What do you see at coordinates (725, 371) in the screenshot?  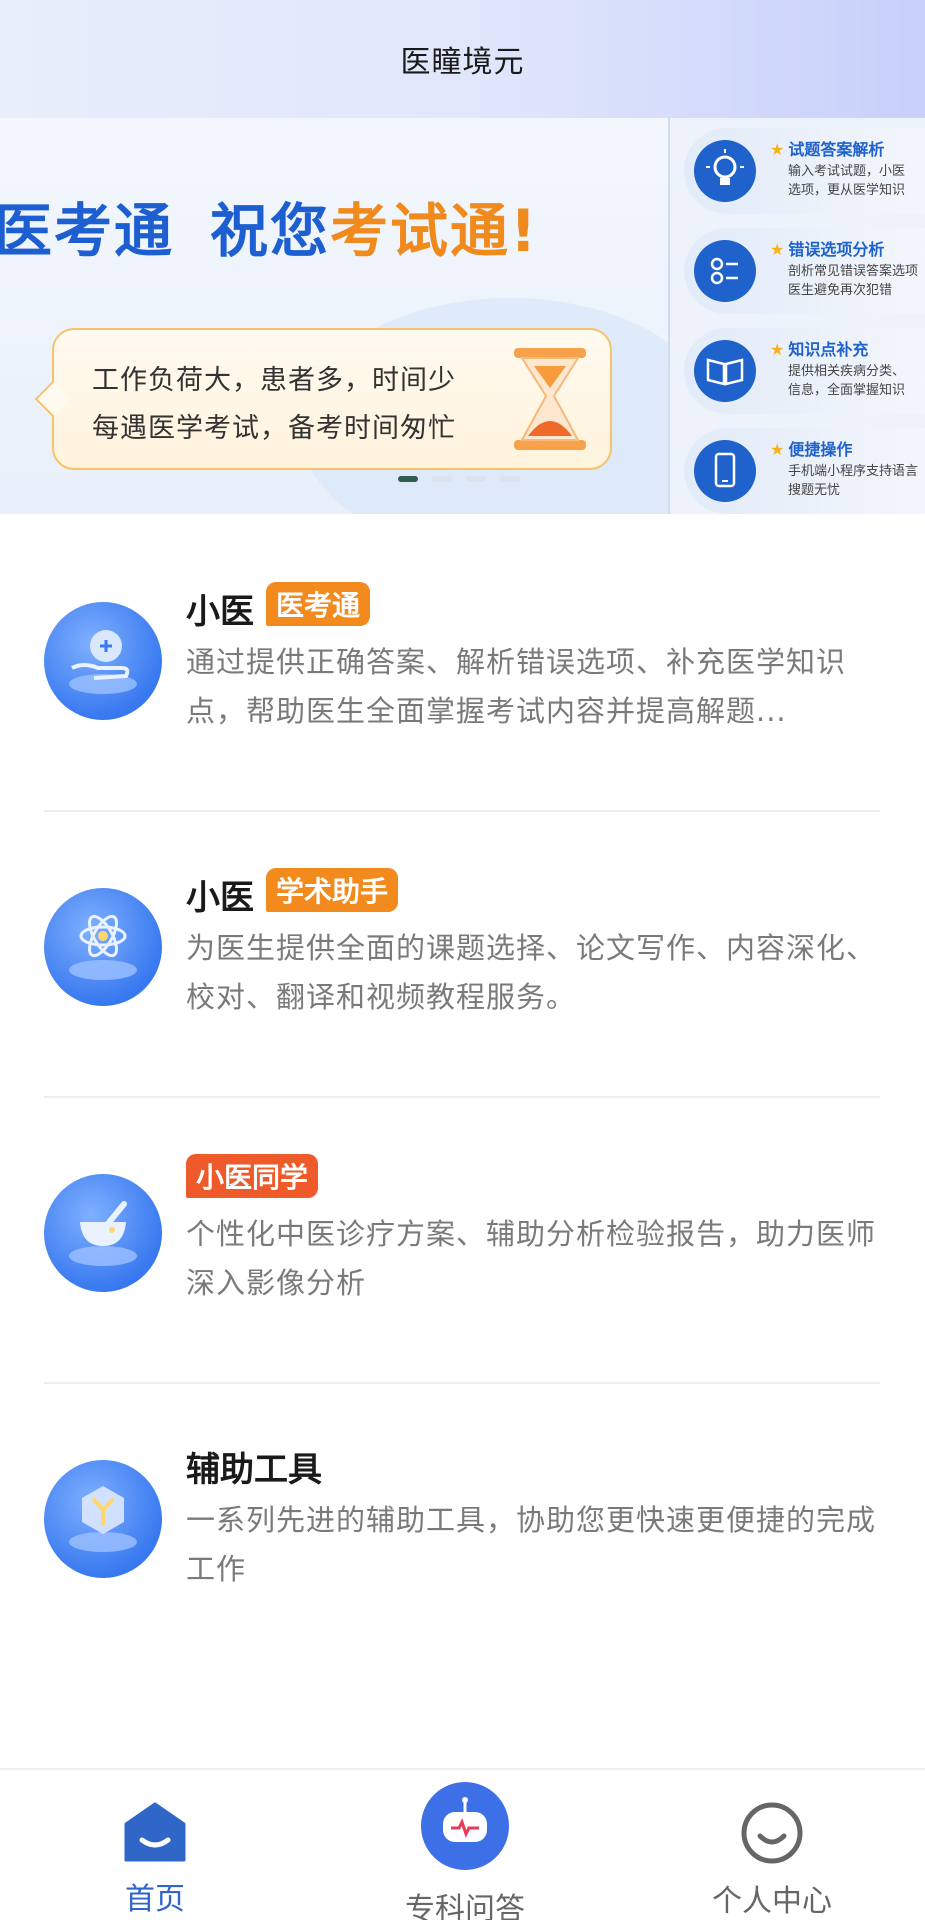 I see `book-icon` at bounding box center [725, 371].